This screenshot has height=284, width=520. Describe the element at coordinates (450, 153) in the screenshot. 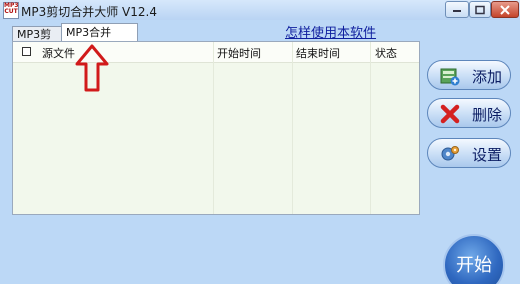

I see `gear-icon` at that location.